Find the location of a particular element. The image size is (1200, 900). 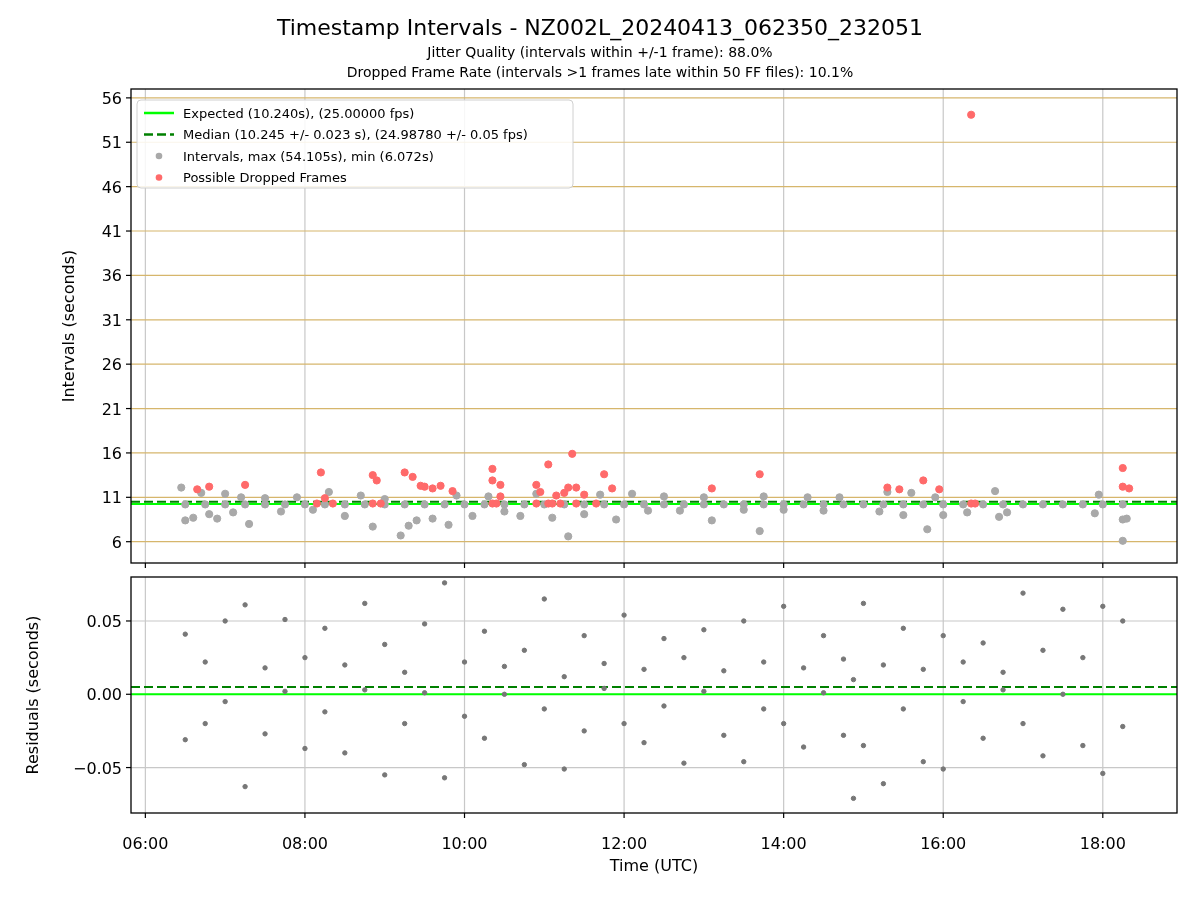

legend-label: Possible Dropped Frames is located at coordinates (265, 177).